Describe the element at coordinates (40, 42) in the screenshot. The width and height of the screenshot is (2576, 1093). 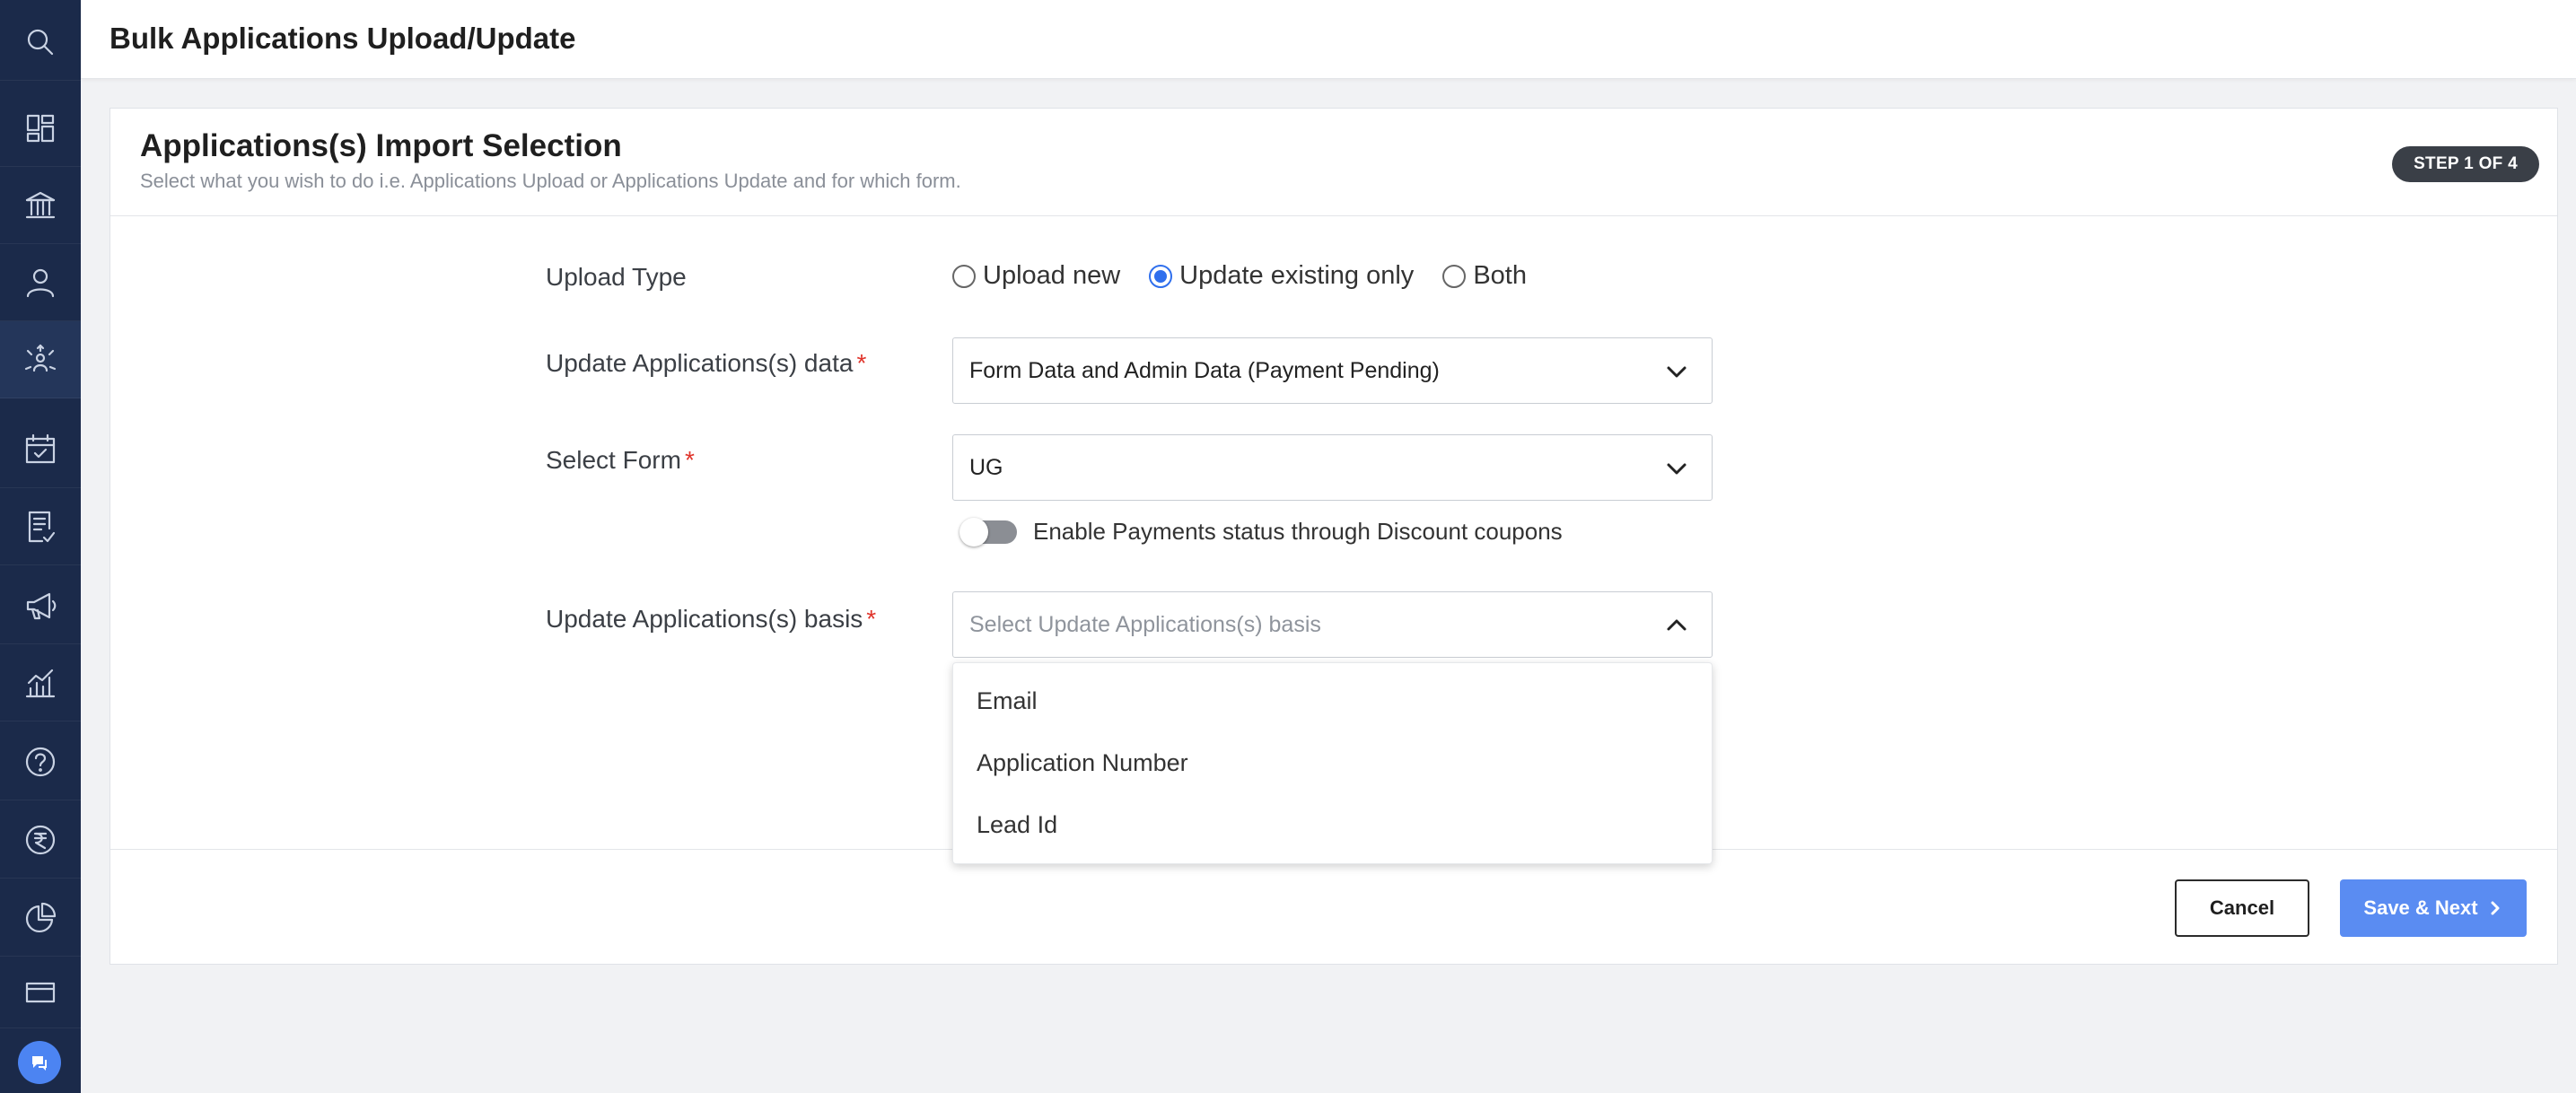
I see `search-icon` at that location.